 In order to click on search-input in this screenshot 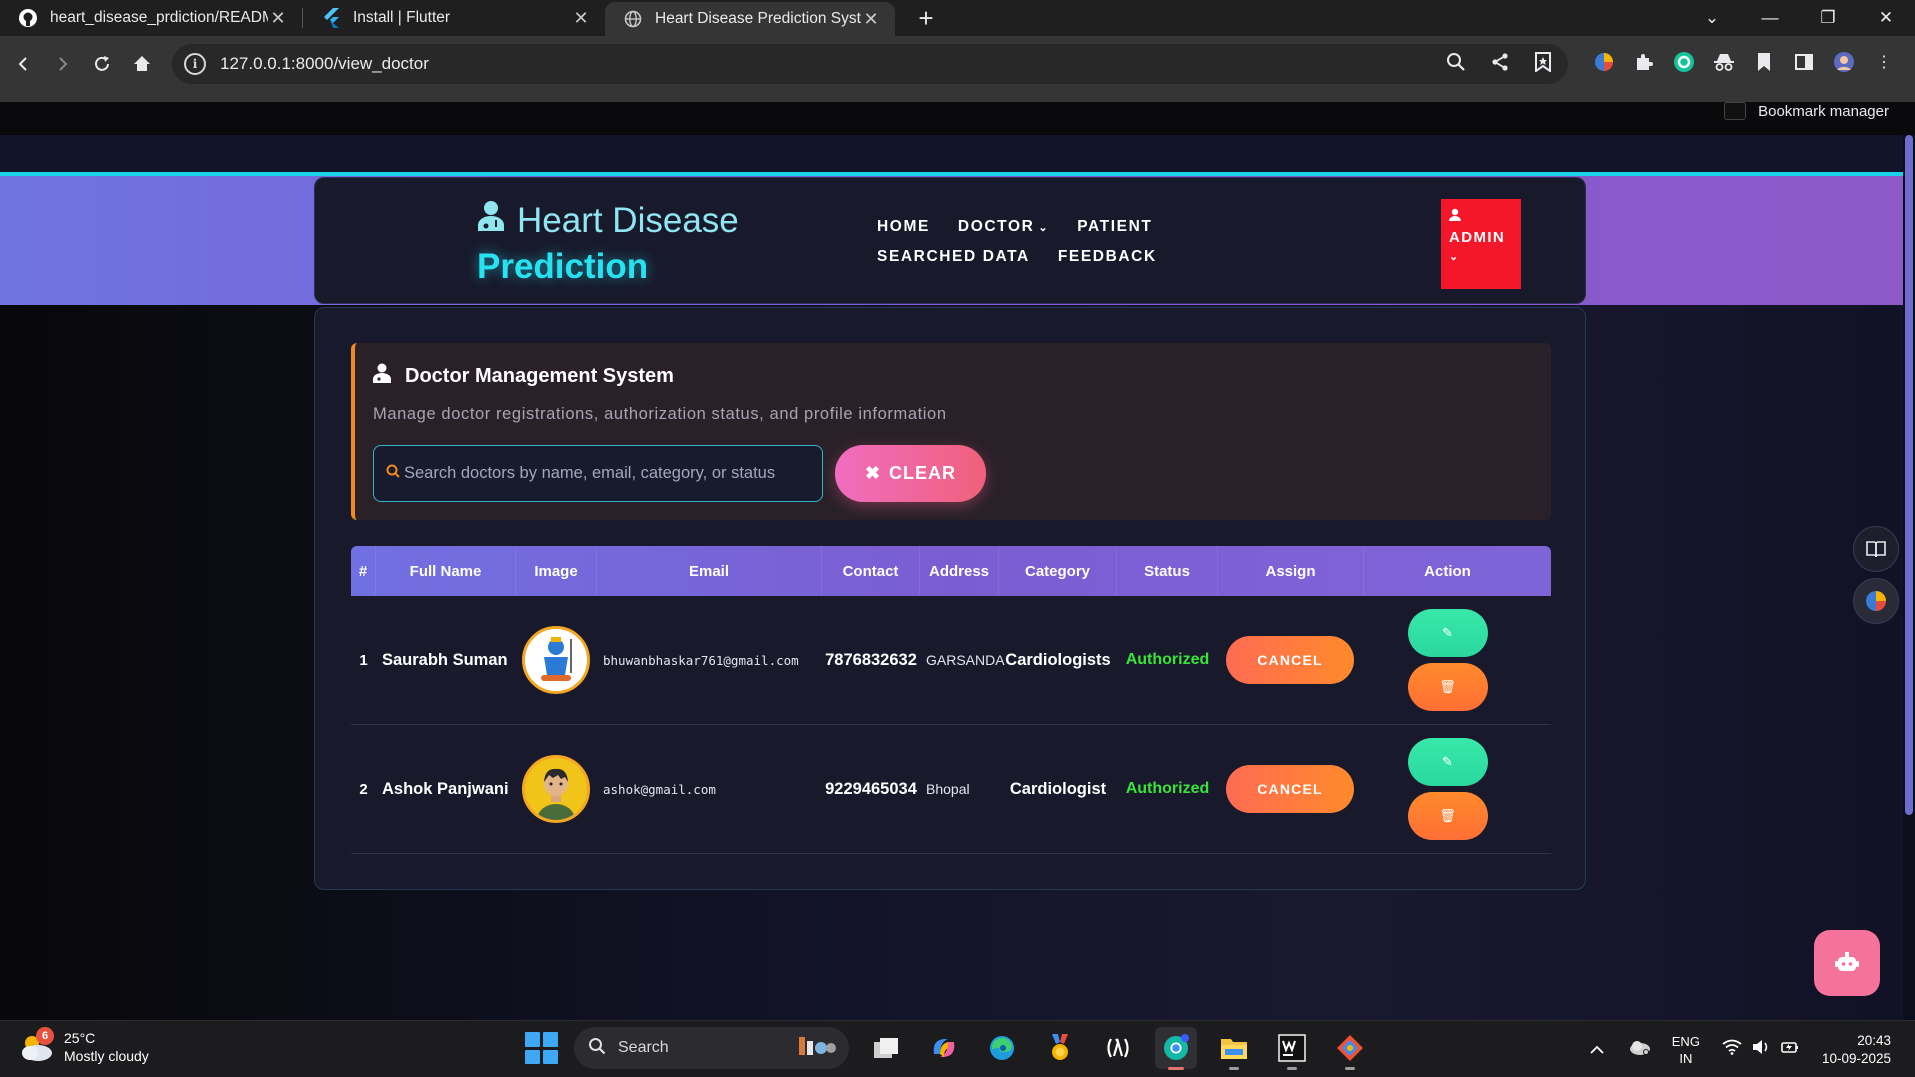, I will do `click(609, 473)`.